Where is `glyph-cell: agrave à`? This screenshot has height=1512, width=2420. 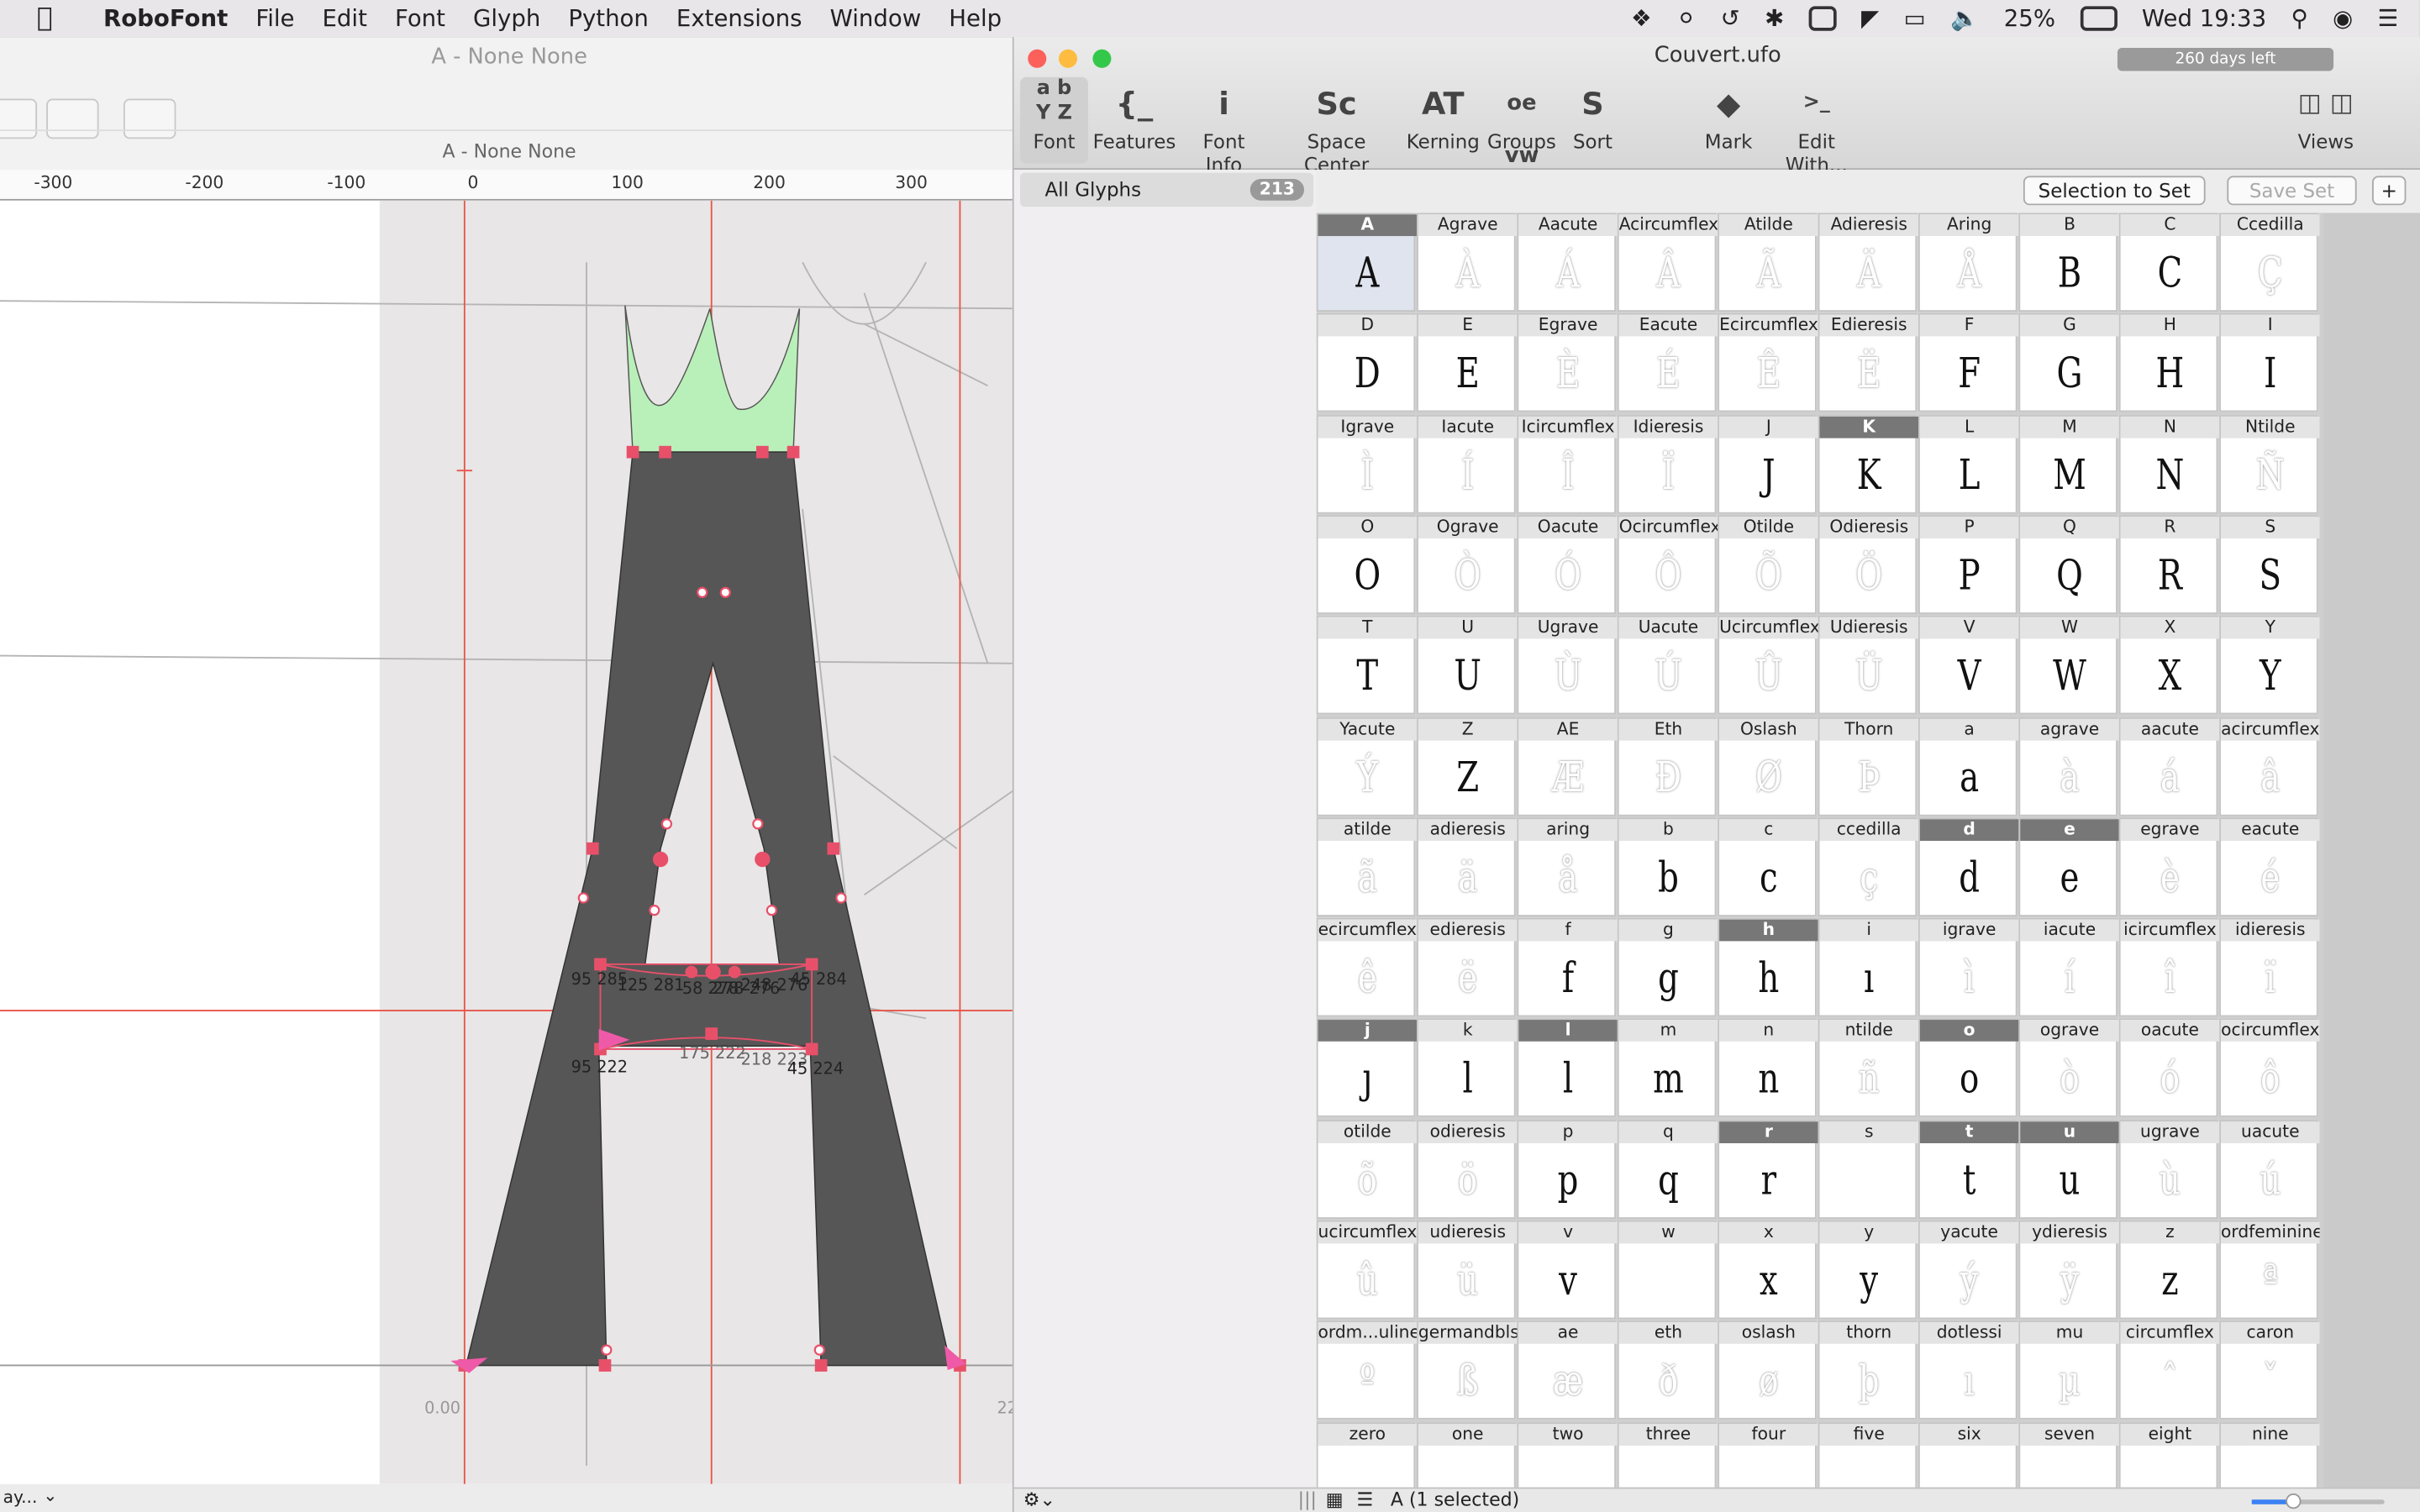 glyph-cell: agrave à is located at coordinates (2068, 766).